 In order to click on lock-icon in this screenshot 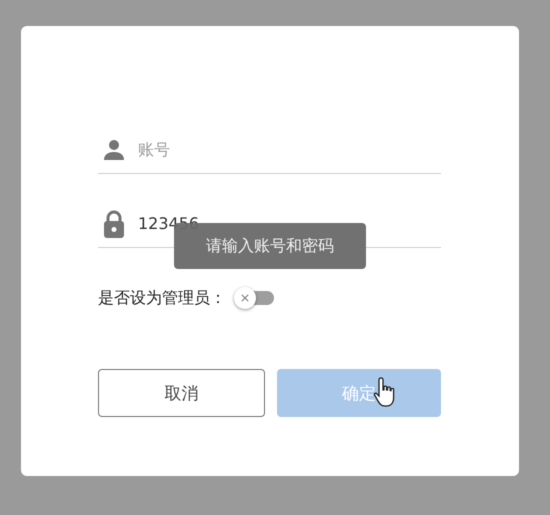, I will do `click(114, 224)`.